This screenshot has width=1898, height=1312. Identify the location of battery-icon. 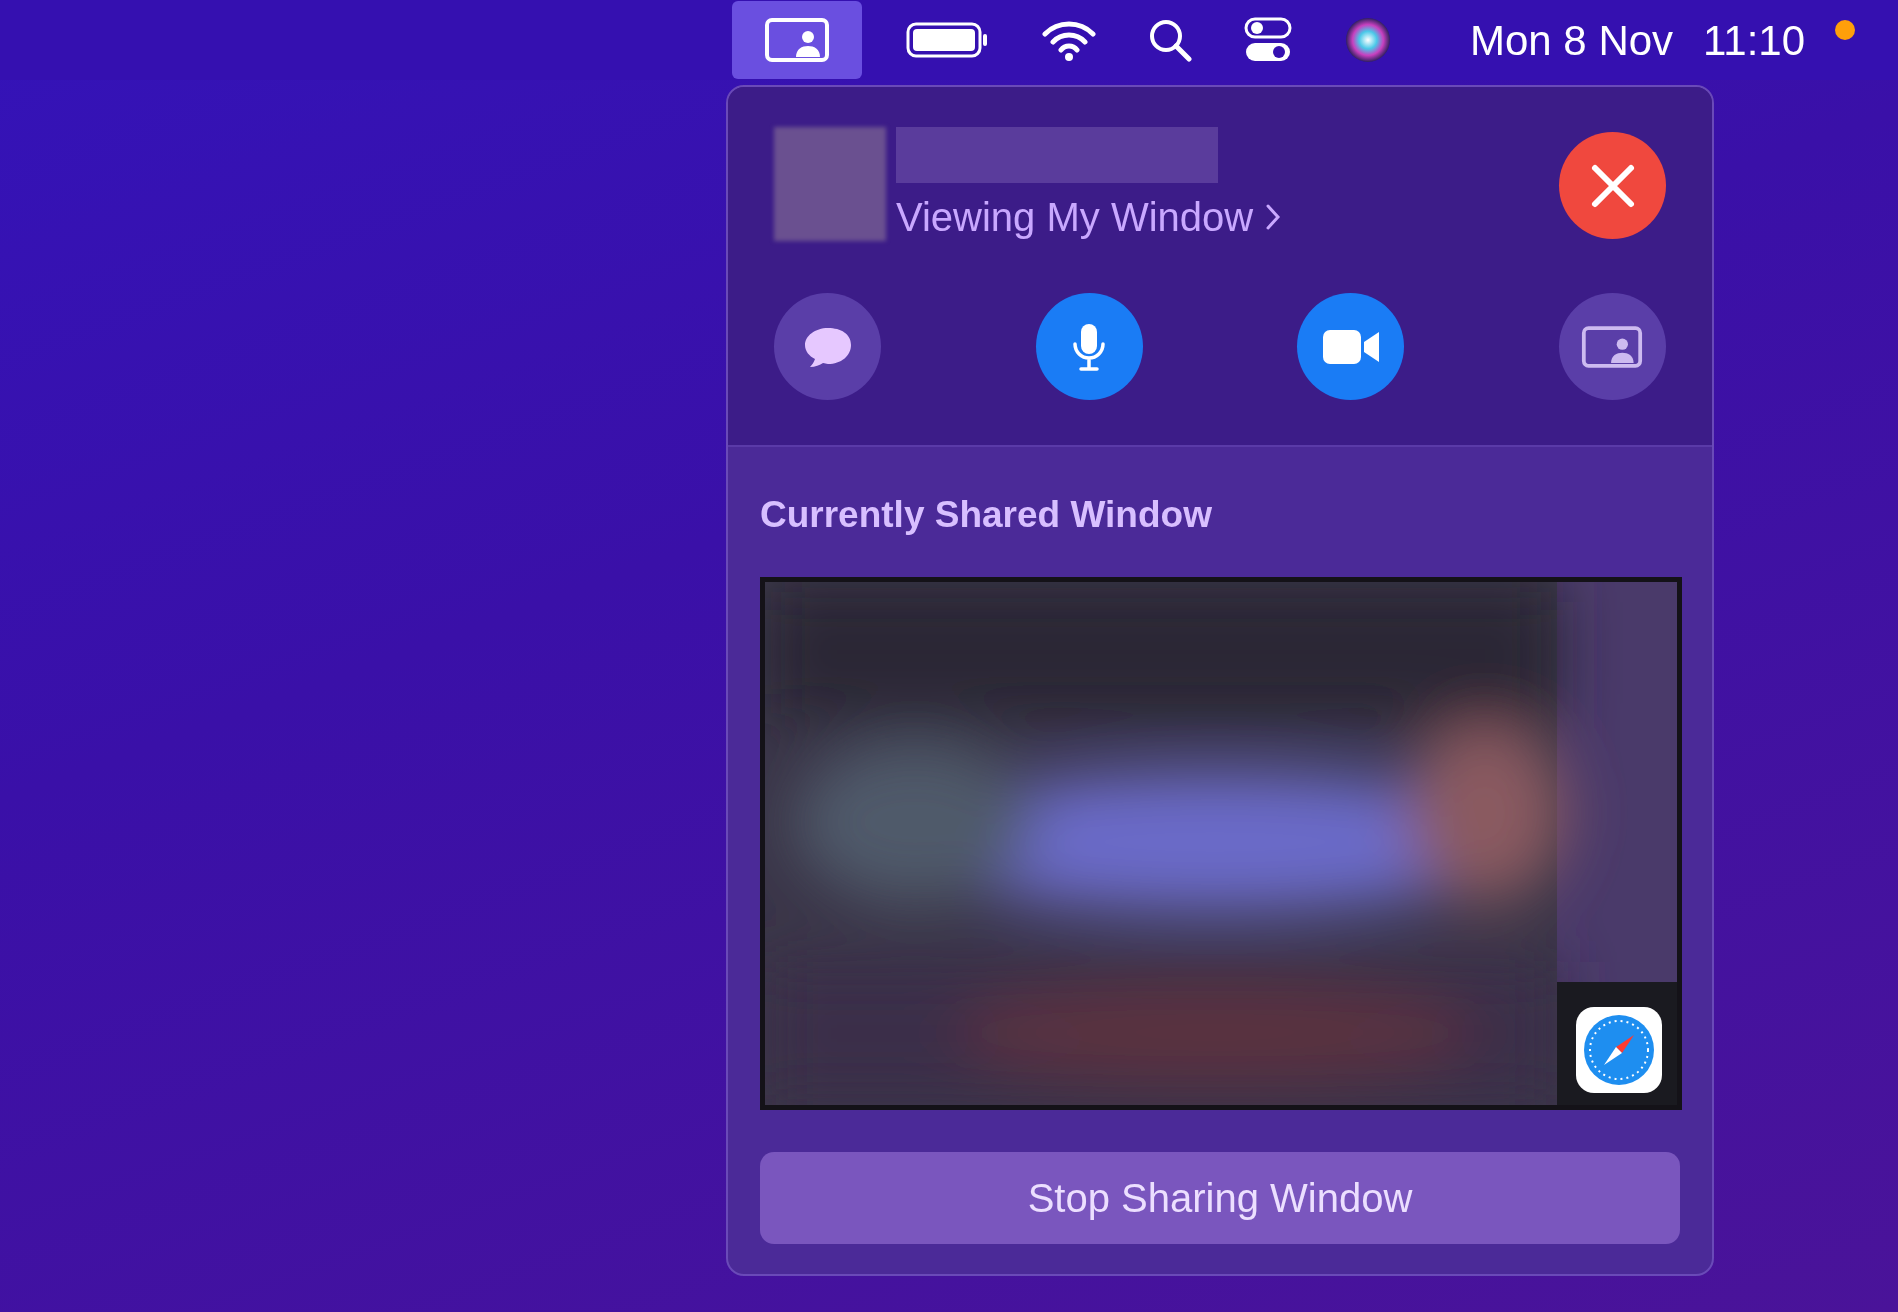
(948, 40).